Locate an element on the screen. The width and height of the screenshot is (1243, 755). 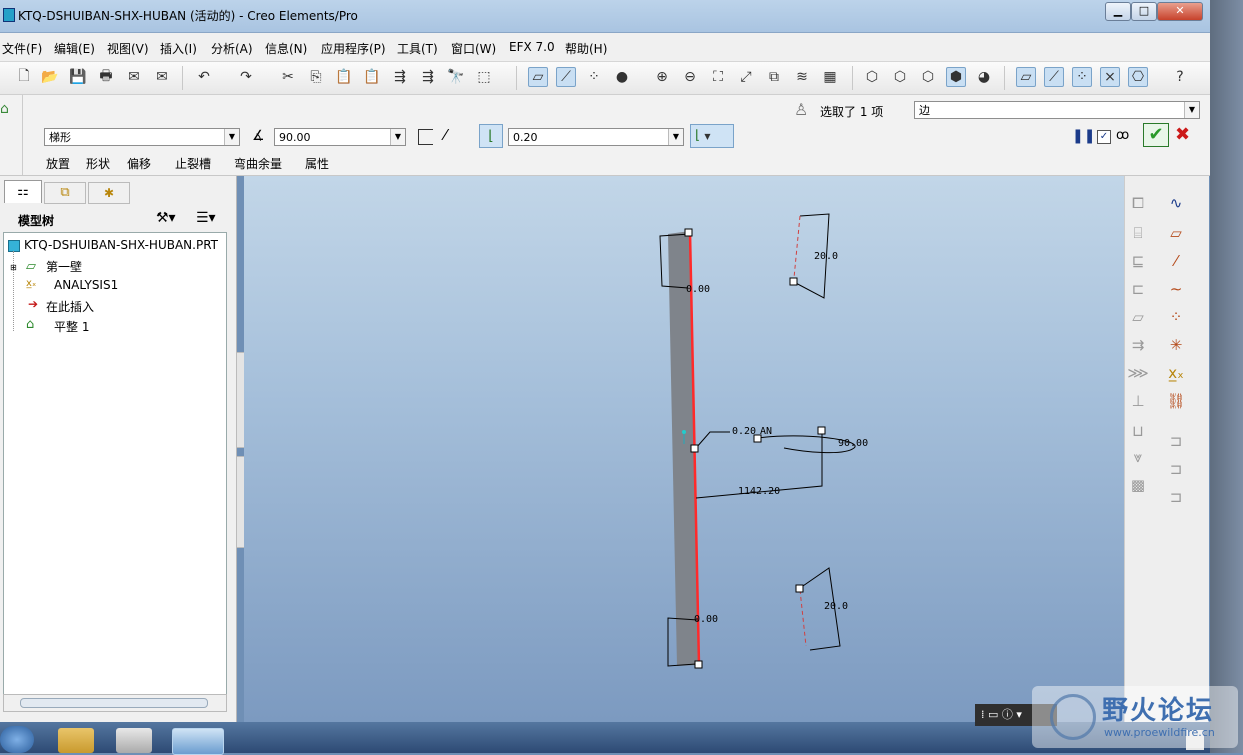
tab-bend-allowance: 弯曲余量 is located at coordinates (258, 163).